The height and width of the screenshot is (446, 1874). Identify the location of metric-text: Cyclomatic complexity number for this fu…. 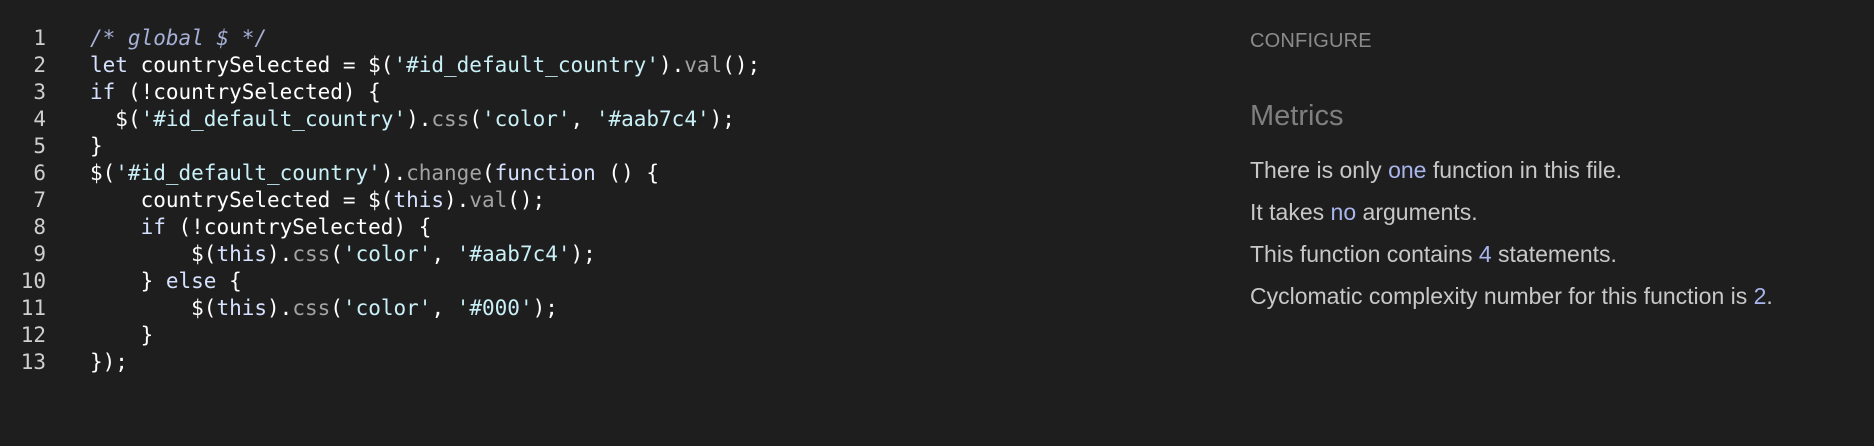
(1502, 296).